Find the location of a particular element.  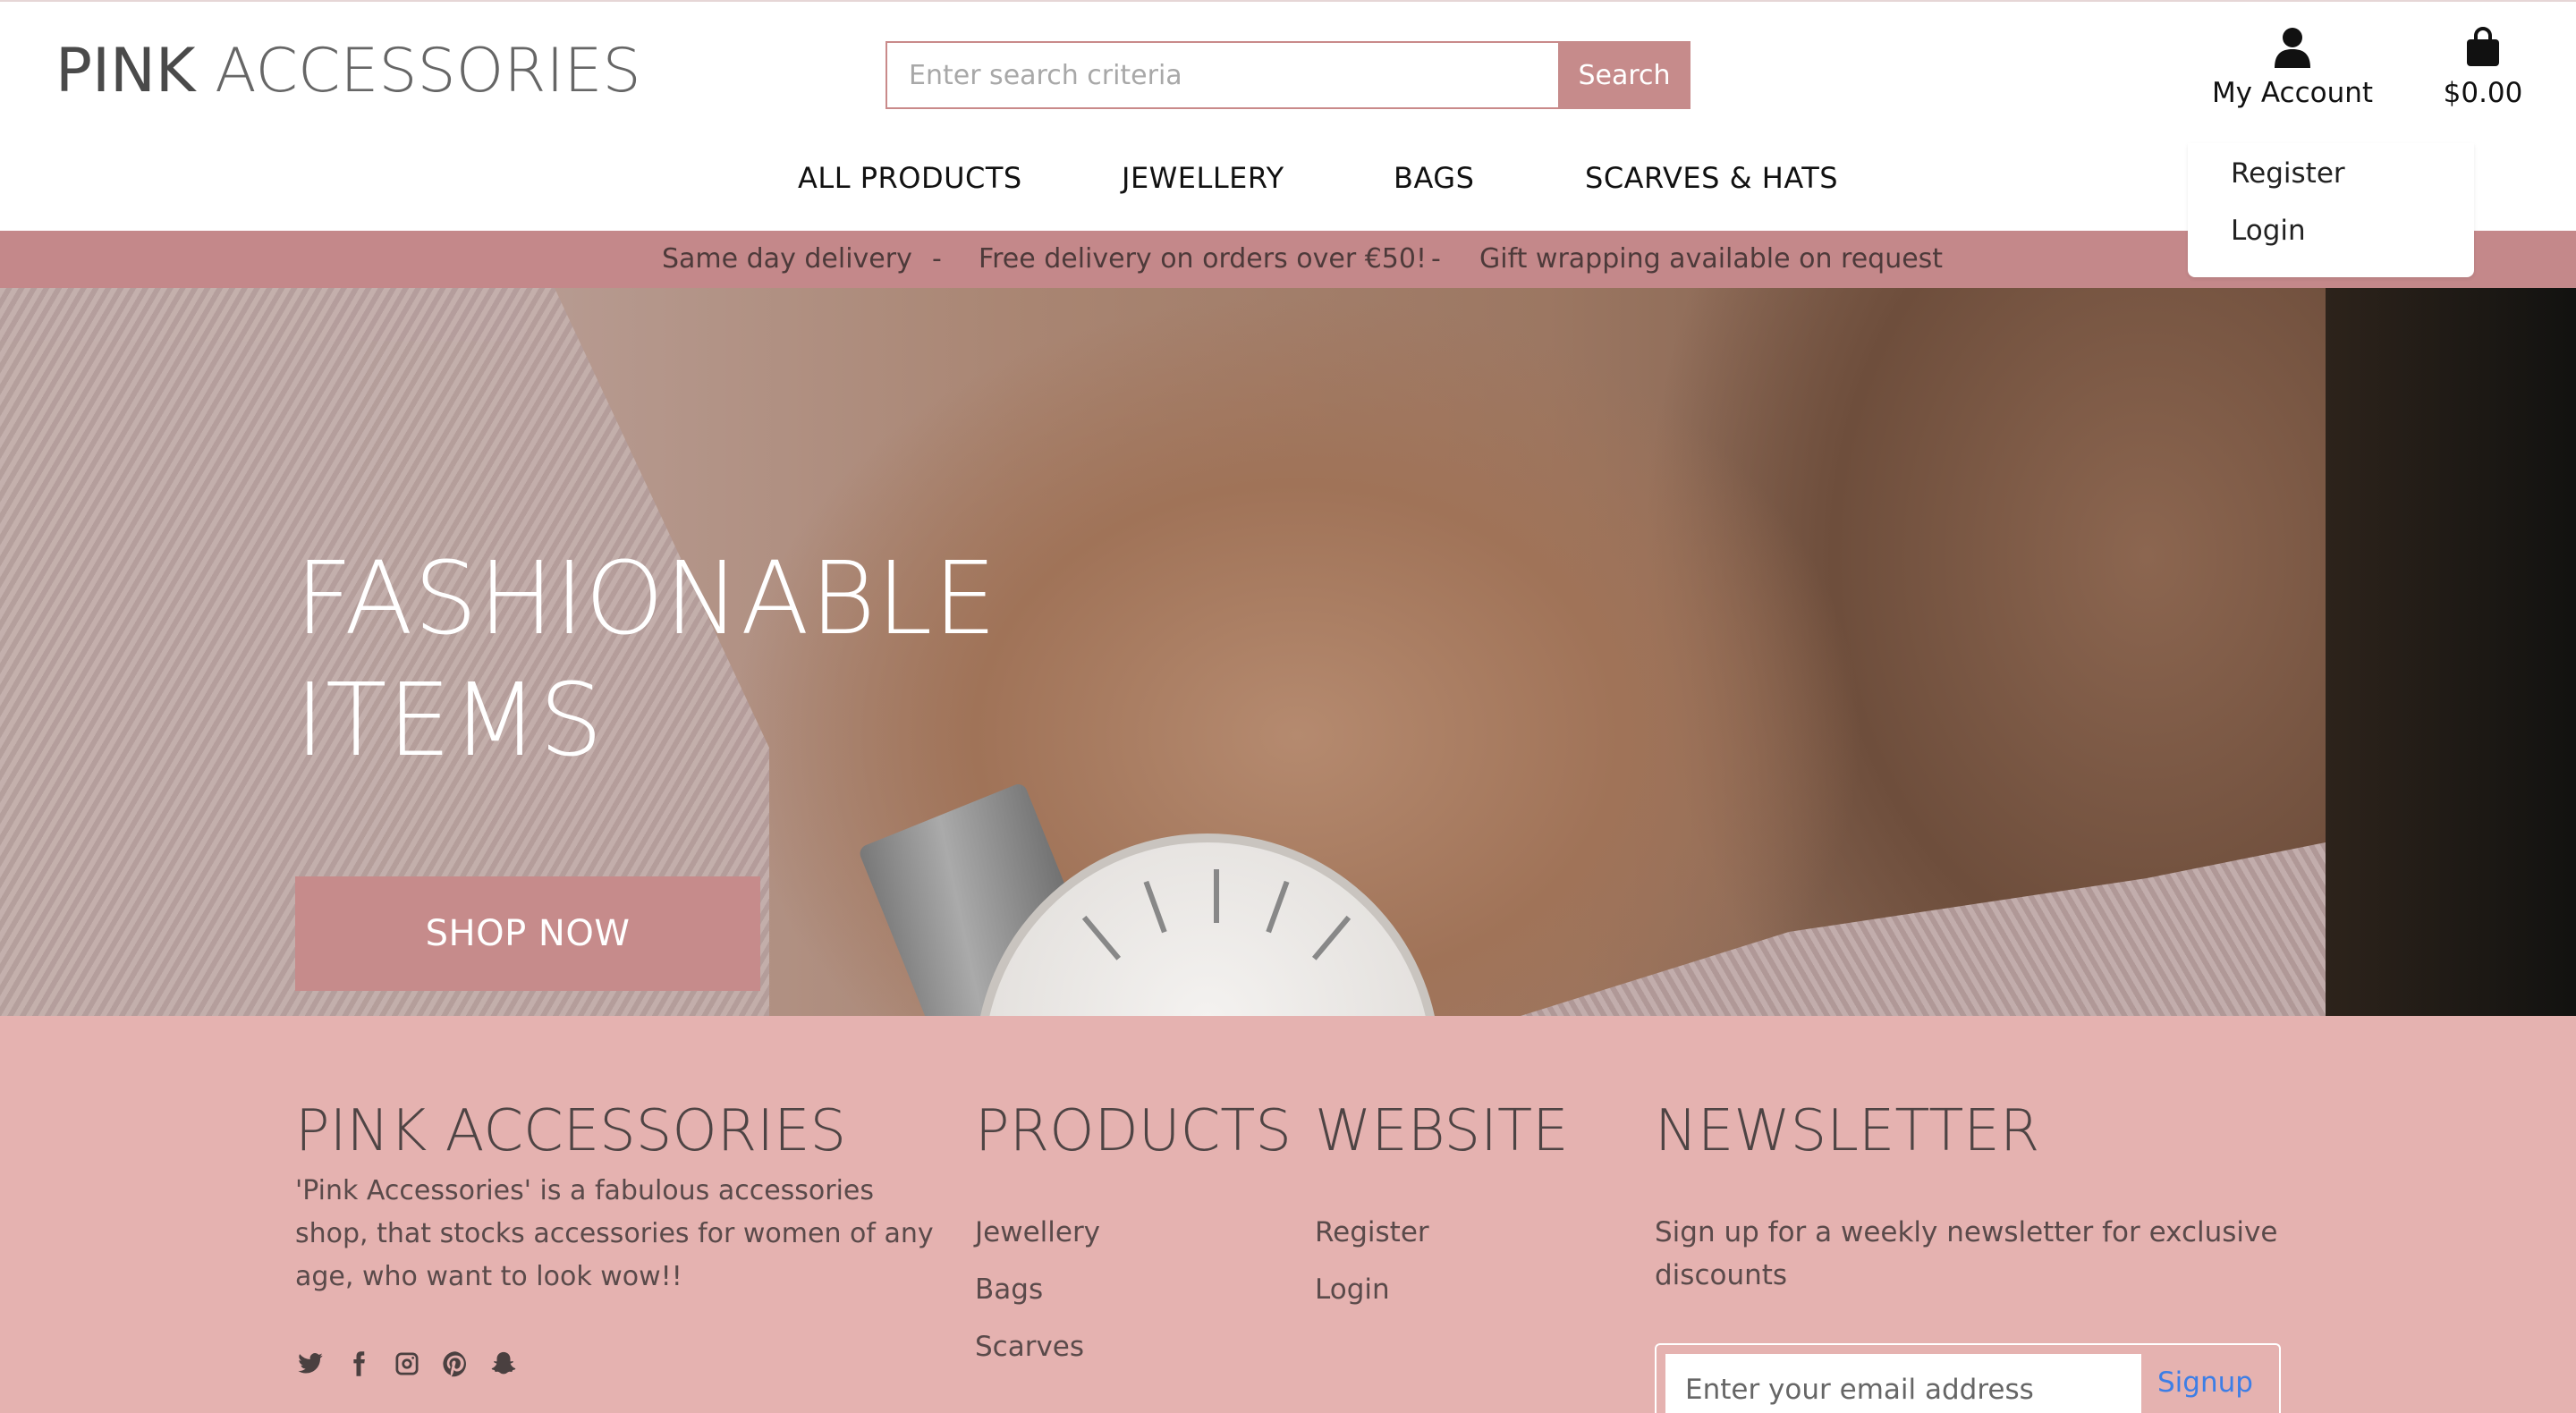

instagram-icon is located at coordinates (407, 1364).